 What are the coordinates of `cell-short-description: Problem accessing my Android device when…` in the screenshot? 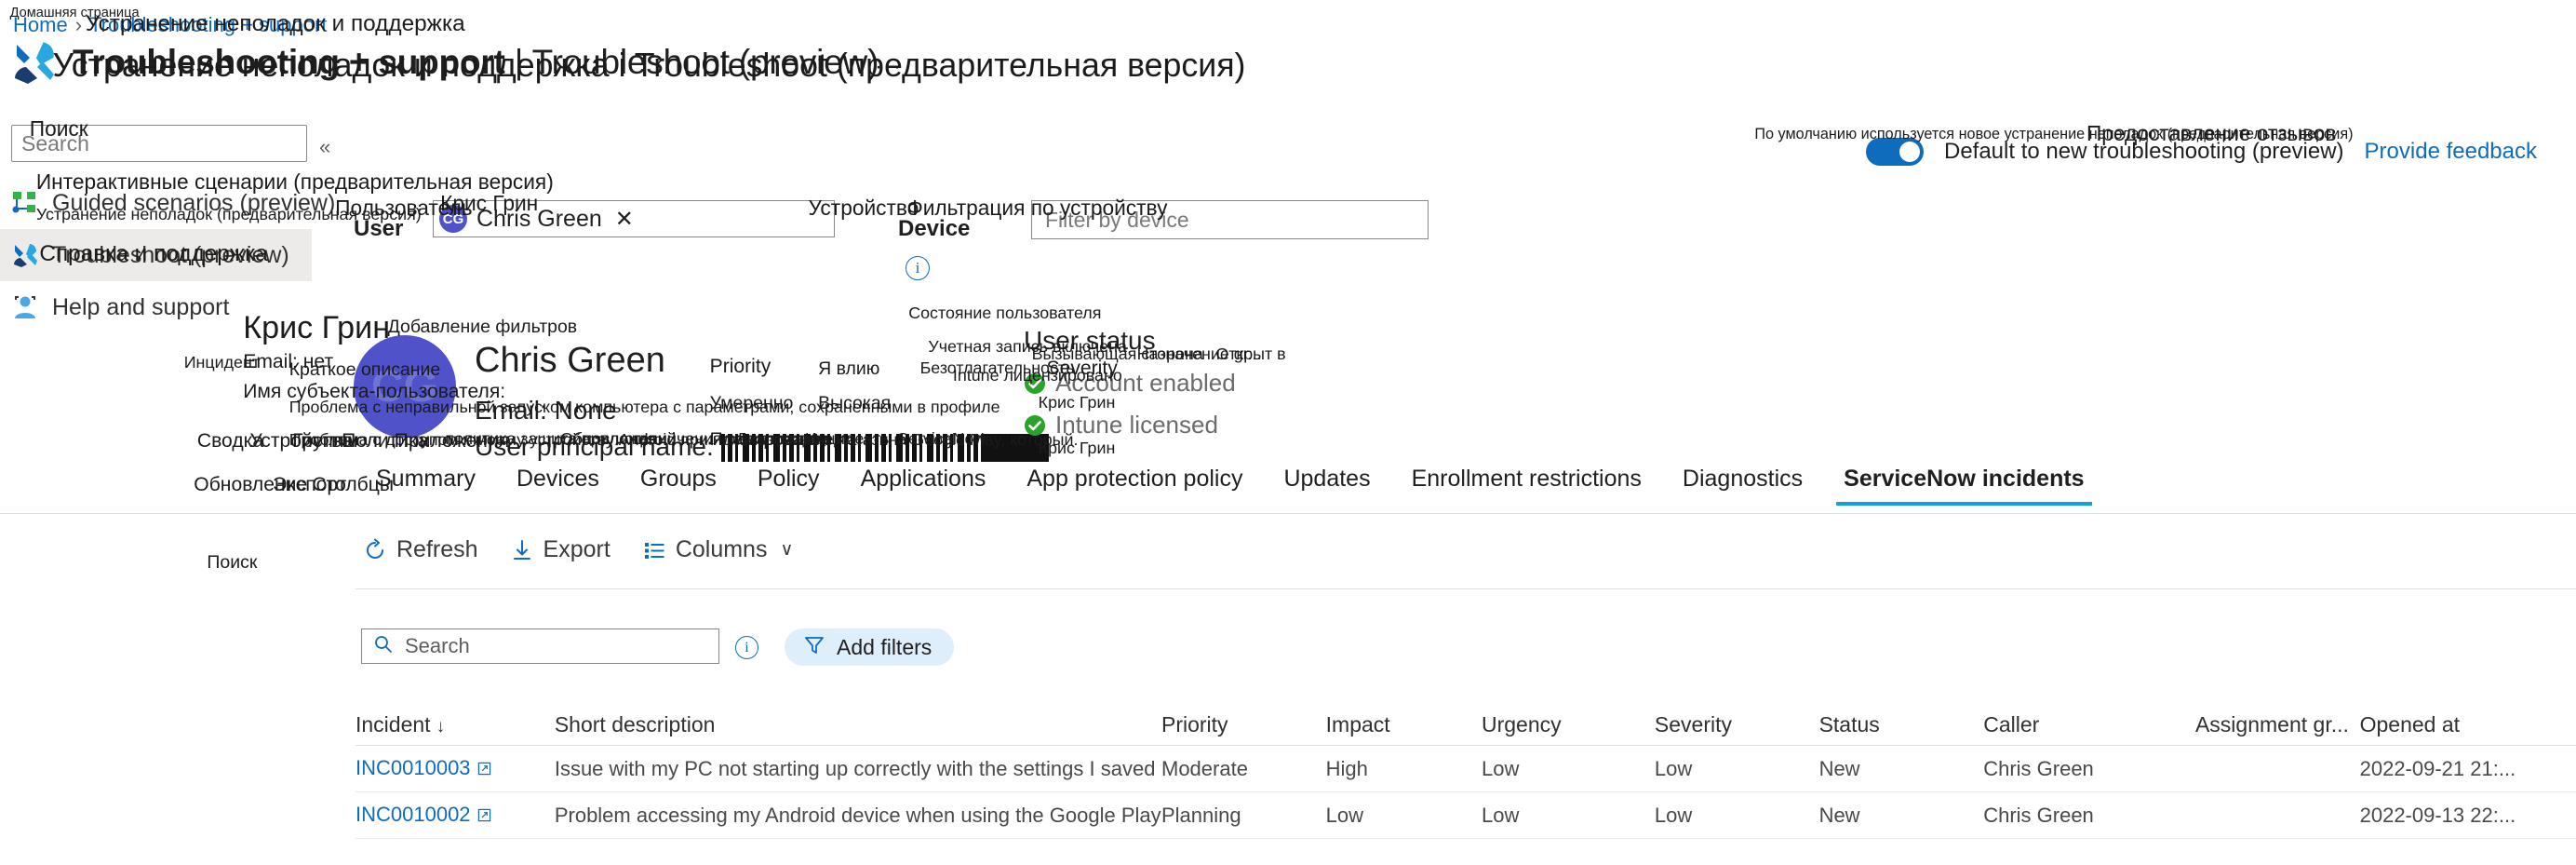 It's located at (857, 815).